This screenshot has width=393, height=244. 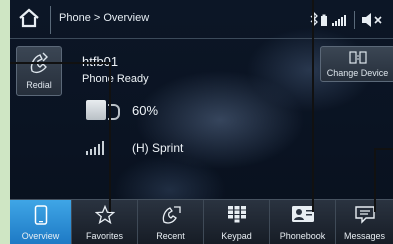 What do you see at coordinates (145, 110) in the screenshot?
I see `battery-percentage: 60%` at bounding box center [145, 110].